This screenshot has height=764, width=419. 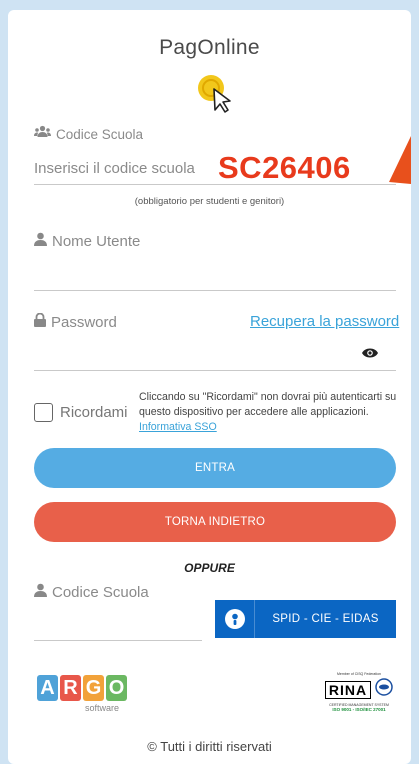 I want to click on school-code-overlay-value: SC26406, so click(x=284, y=167).